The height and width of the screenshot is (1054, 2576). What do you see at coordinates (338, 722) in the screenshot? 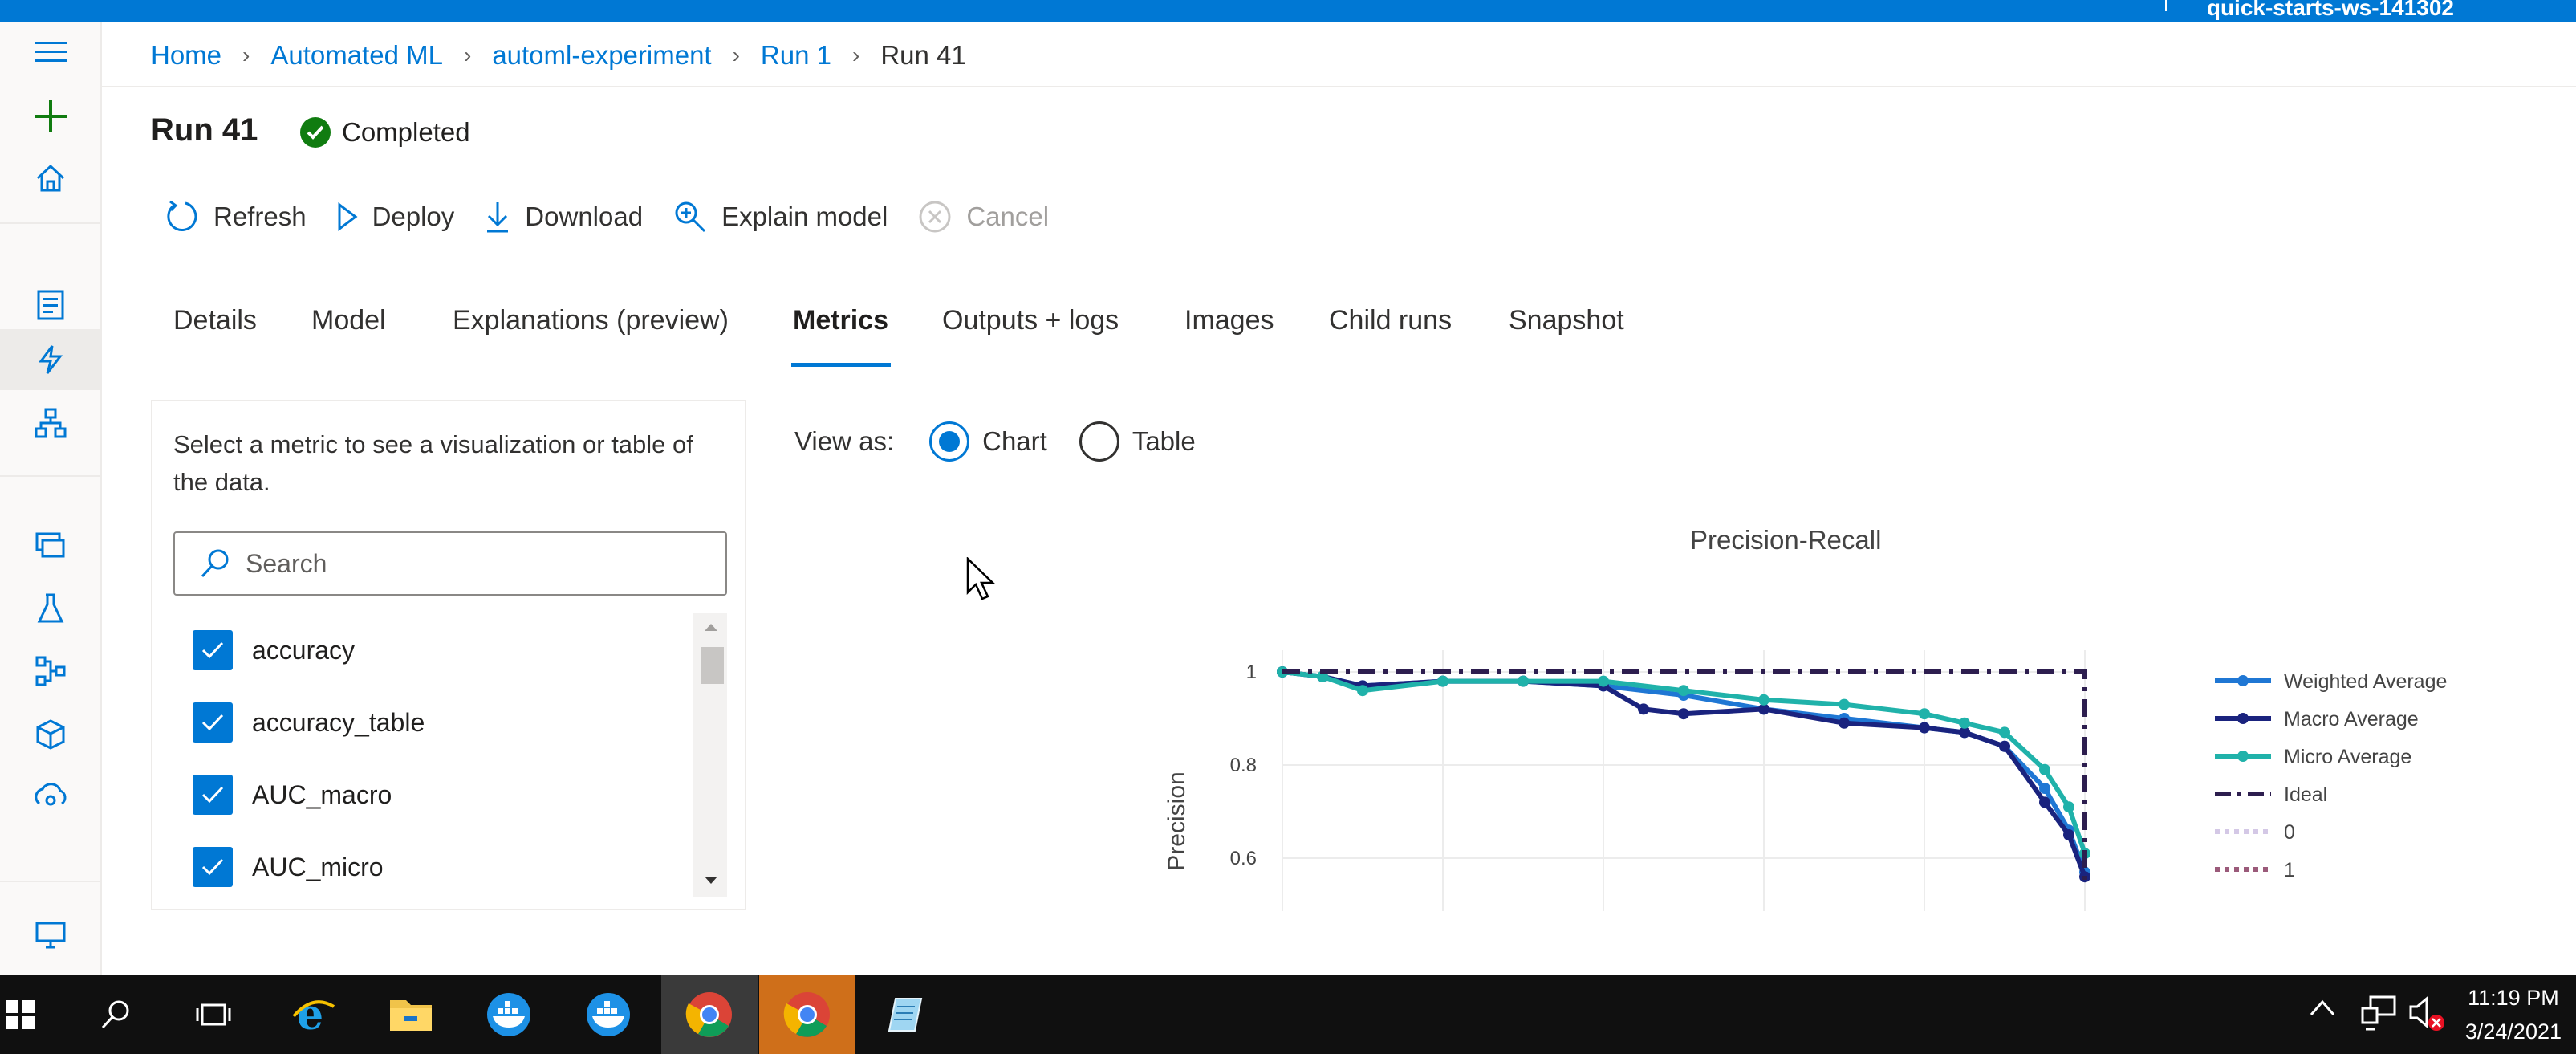
I see `metric-name: accuracy_table` at bounding box center [338, 722].